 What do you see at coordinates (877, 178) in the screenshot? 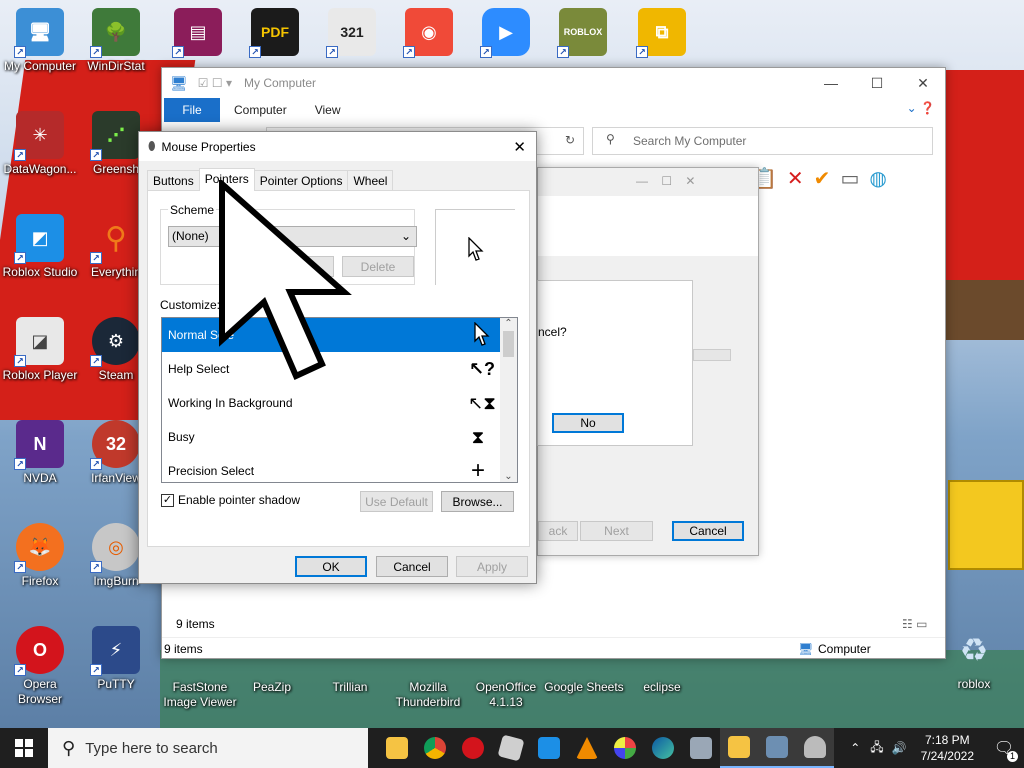
I see `network-icon: ◍` at bounding box center [877, 178].